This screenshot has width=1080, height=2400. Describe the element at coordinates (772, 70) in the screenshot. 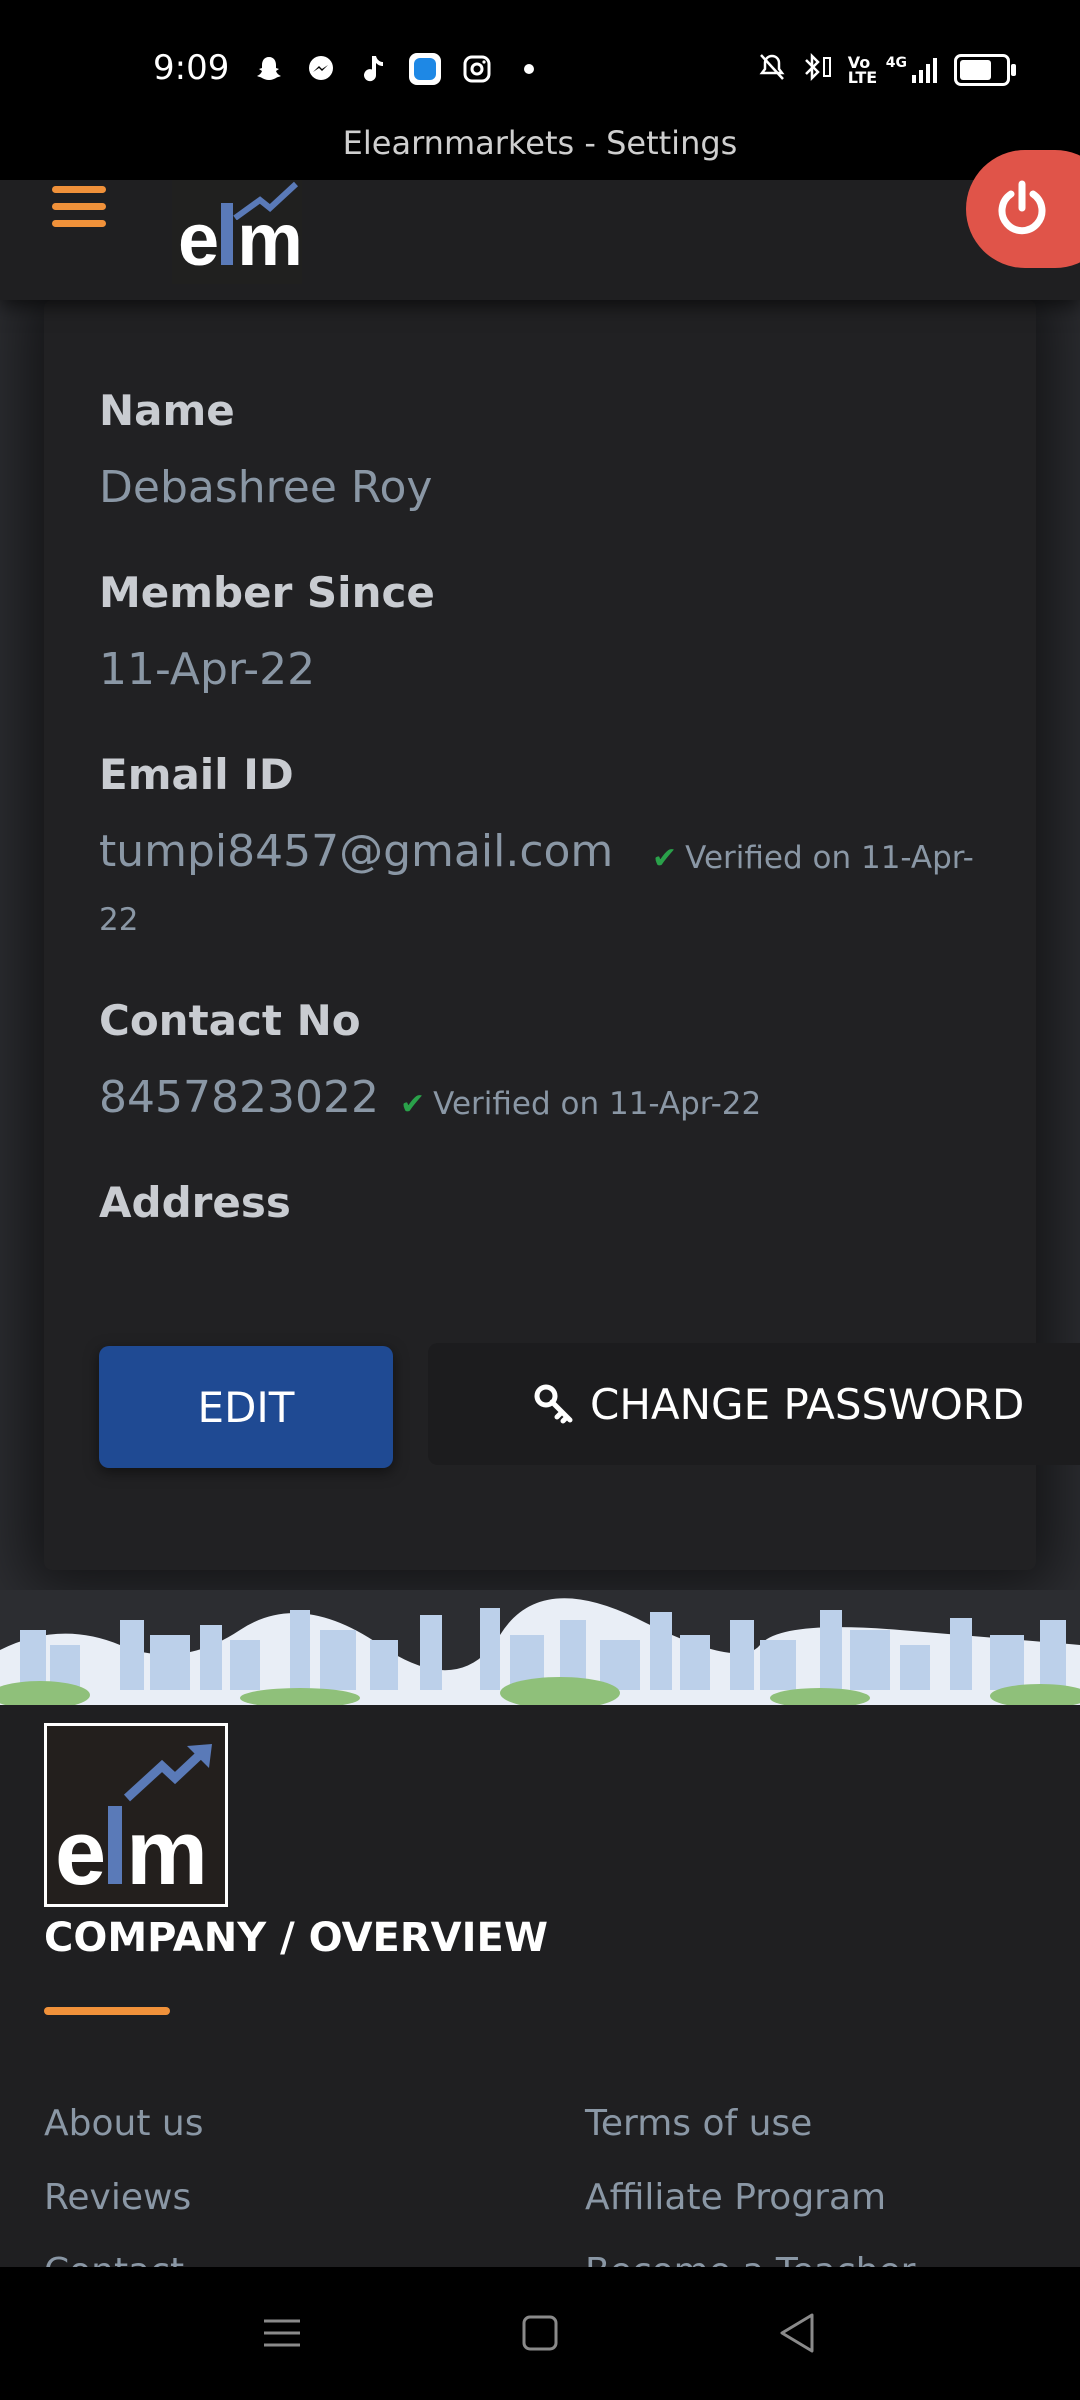

I see `mute-icon` at that location.